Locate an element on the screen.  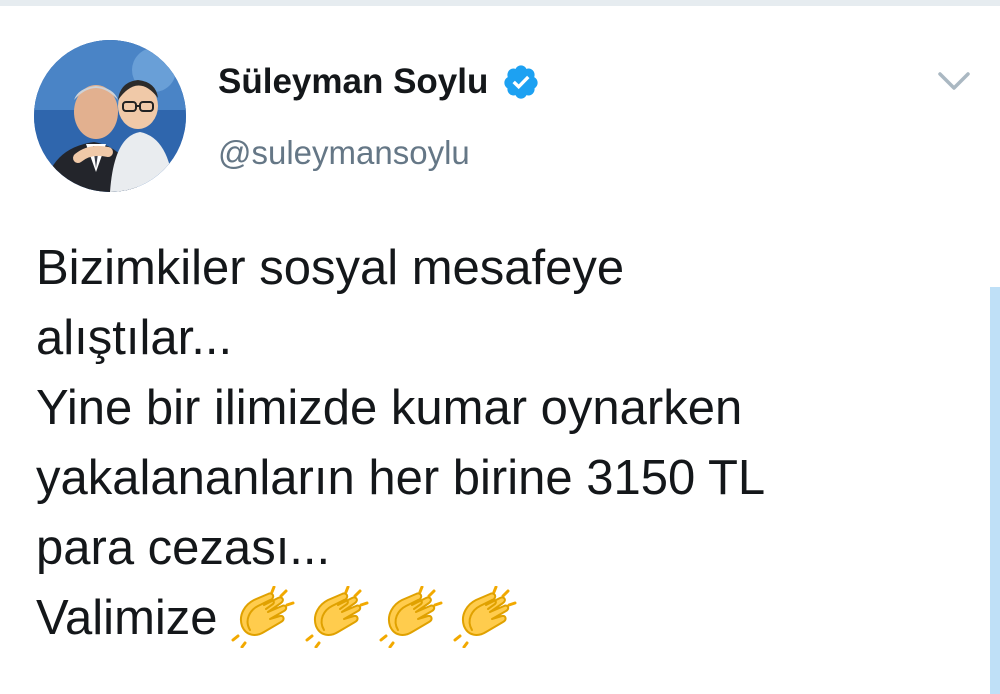
top-divider is located at coordinates (500, 3).